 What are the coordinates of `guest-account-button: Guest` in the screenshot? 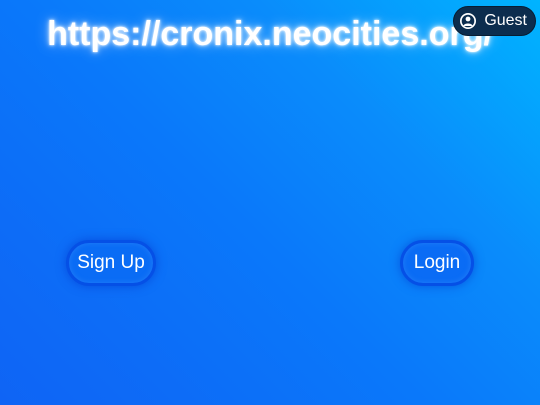 It's located at (494, 21).